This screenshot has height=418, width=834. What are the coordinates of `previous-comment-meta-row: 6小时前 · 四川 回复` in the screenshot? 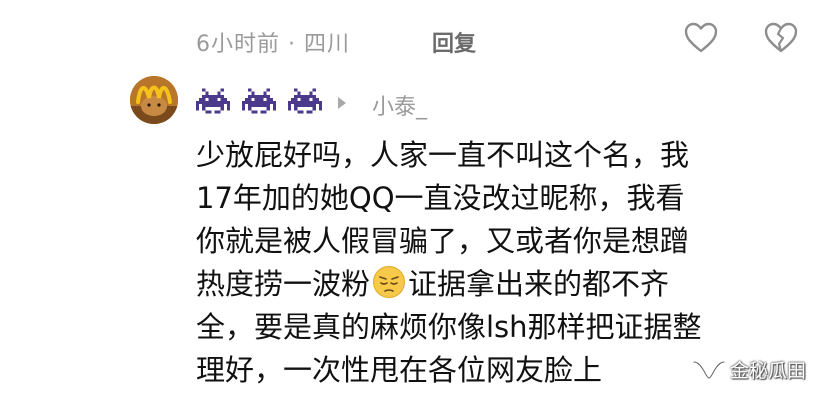 It's located at (417, 40).